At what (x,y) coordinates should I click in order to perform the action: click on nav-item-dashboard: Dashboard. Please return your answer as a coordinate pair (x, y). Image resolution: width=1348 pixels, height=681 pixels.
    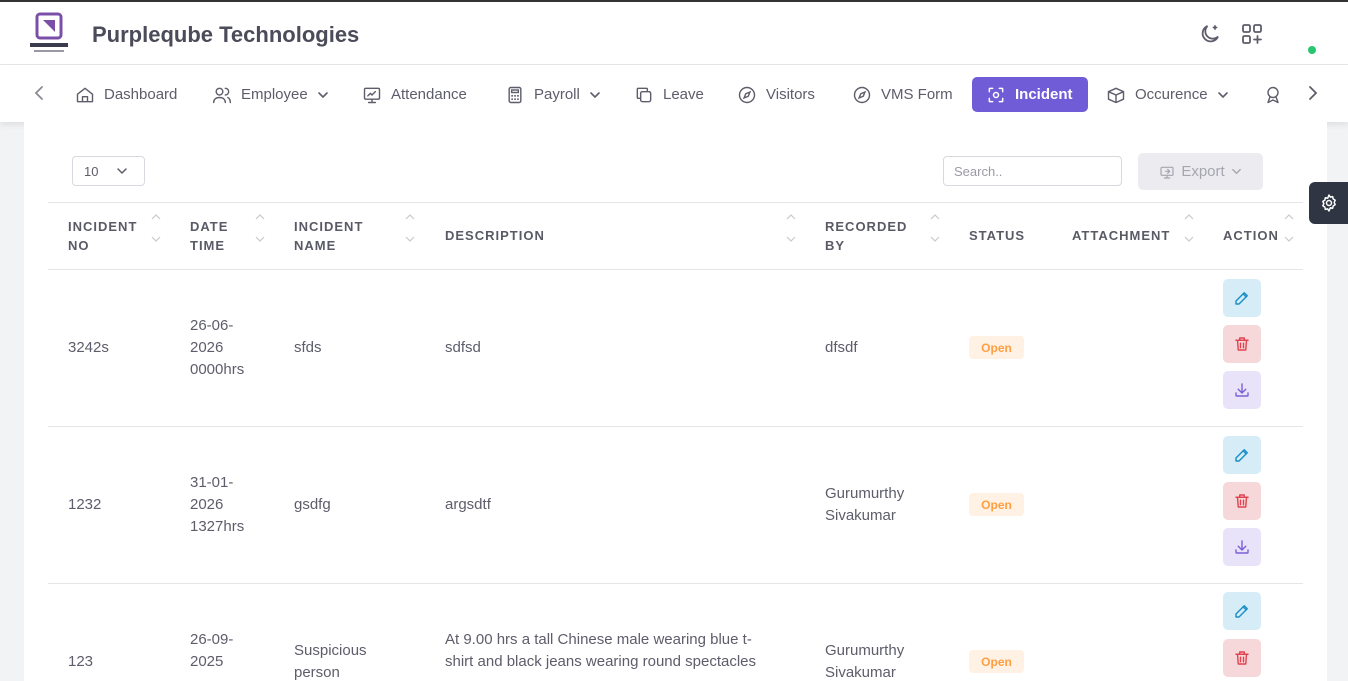
    Looking at the image, I should click on (126, 94).